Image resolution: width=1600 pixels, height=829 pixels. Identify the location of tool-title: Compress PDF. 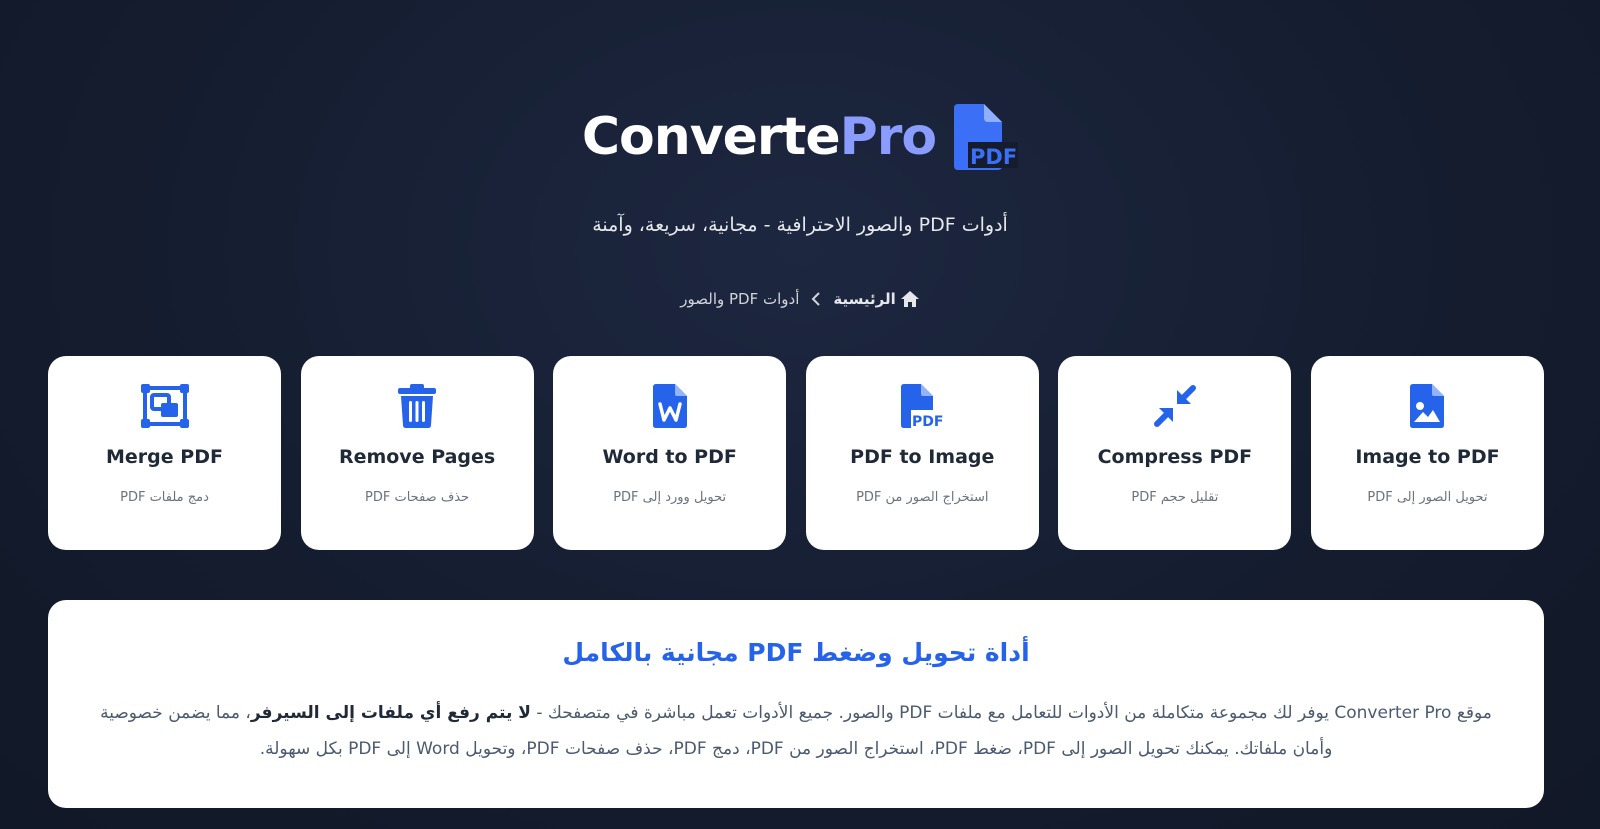
(1175, 457).